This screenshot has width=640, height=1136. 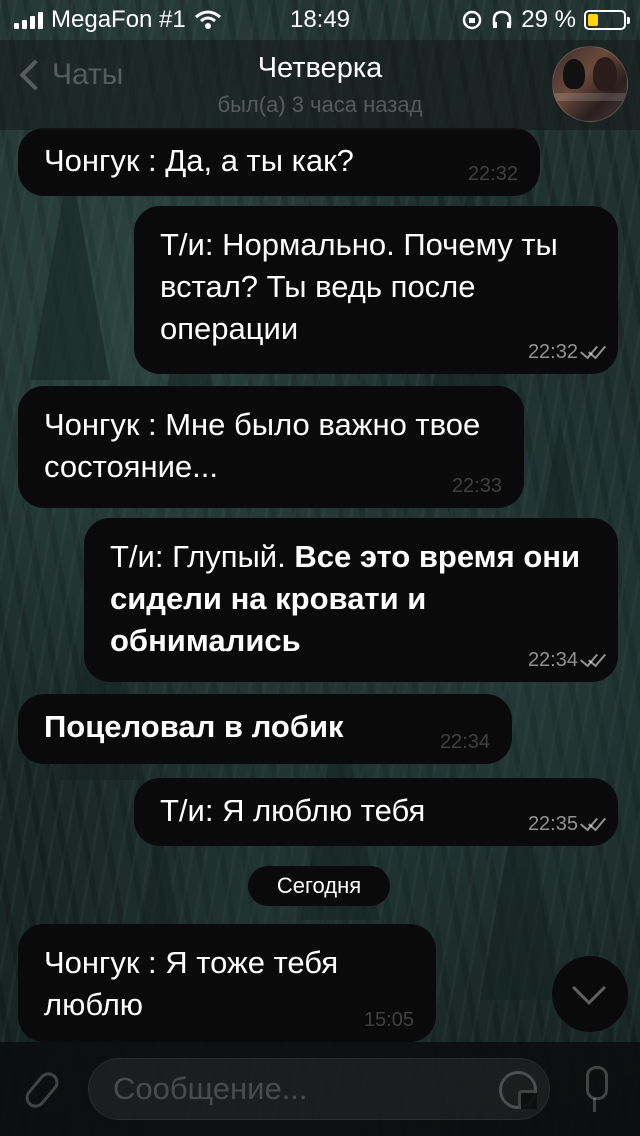 I want to click on chat-title: Четверка, so click(x=320, y=68).